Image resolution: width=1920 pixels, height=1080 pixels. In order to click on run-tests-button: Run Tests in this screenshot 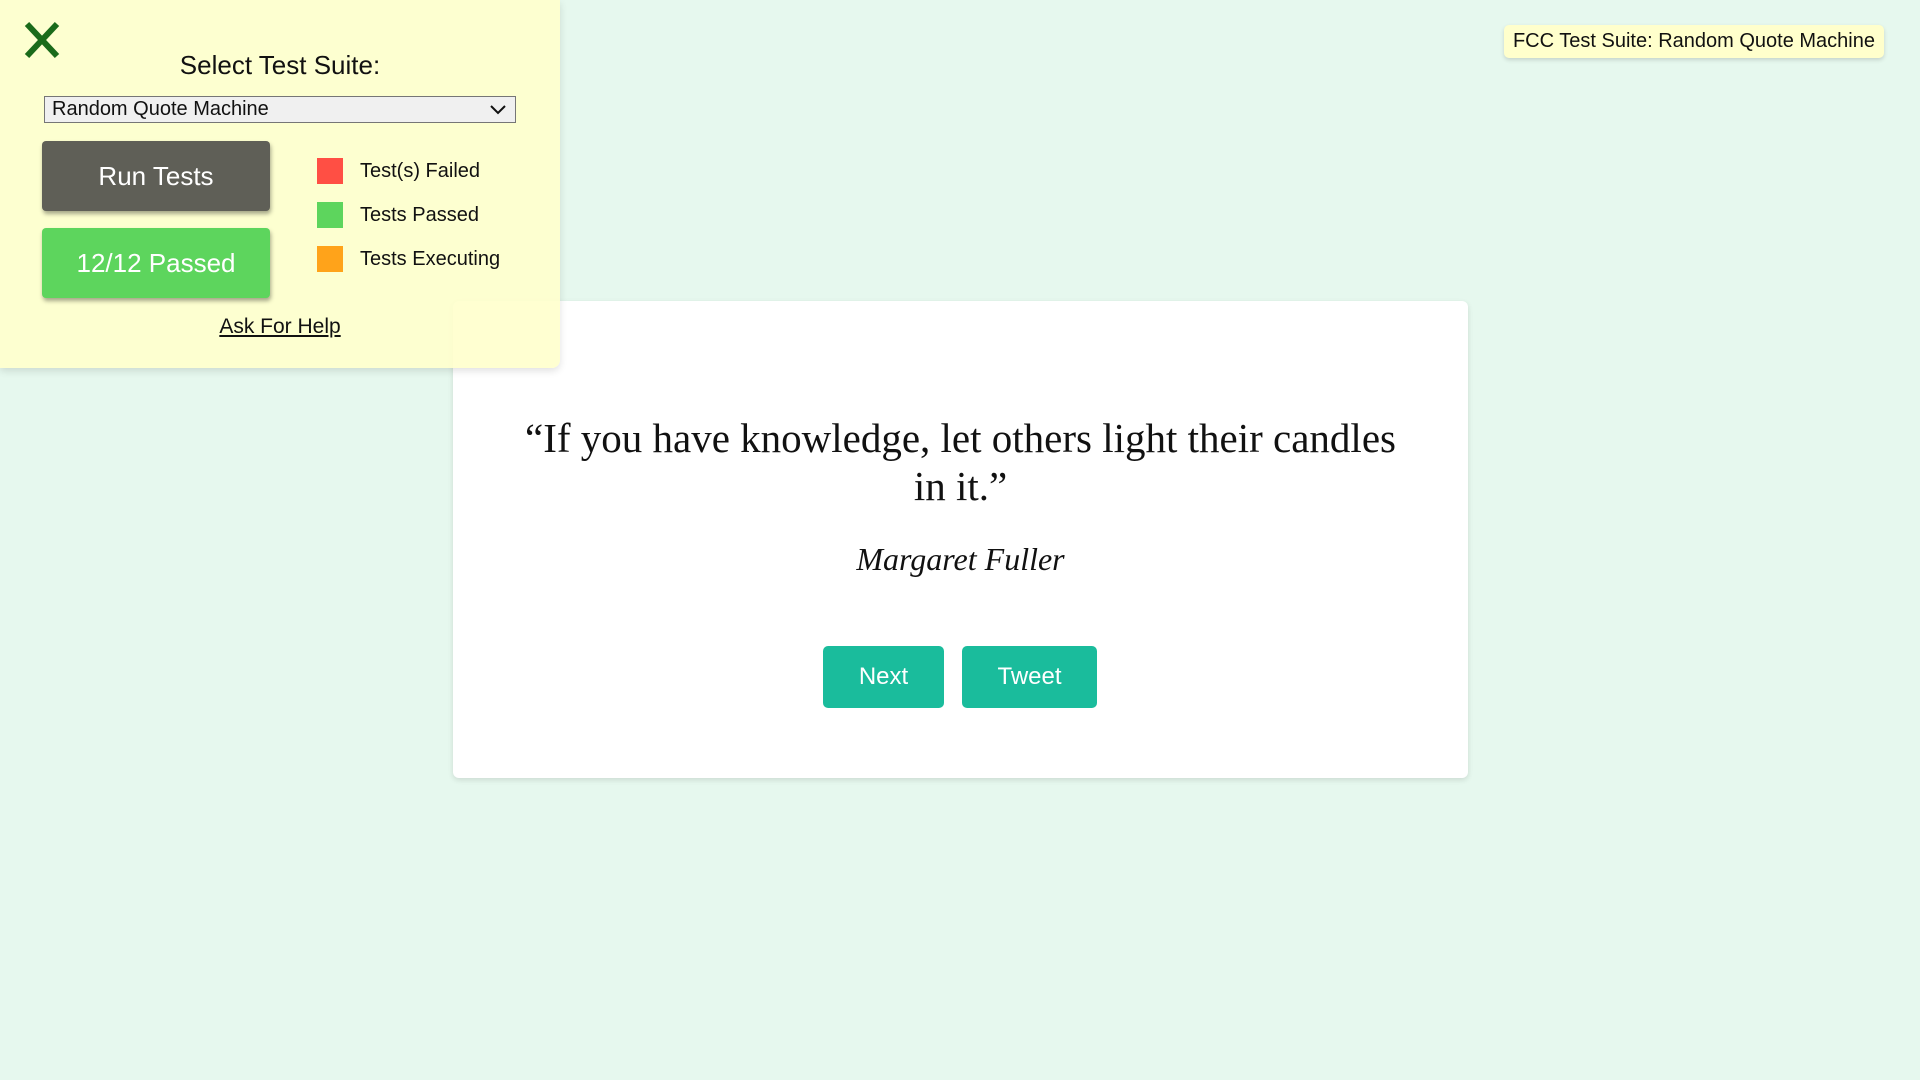, I will do `click(156, 176)`.